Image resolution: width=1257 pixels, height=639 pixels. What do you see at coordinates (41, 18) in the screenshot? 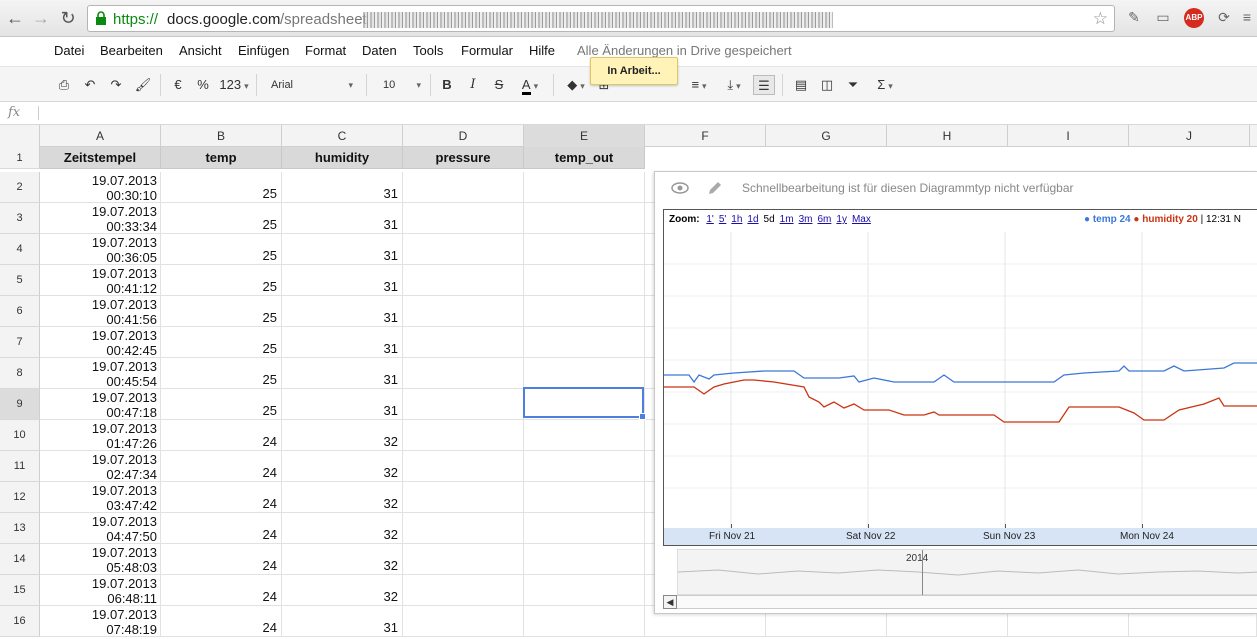
I see `forward-icon: →` at bounding box center [41, 18].